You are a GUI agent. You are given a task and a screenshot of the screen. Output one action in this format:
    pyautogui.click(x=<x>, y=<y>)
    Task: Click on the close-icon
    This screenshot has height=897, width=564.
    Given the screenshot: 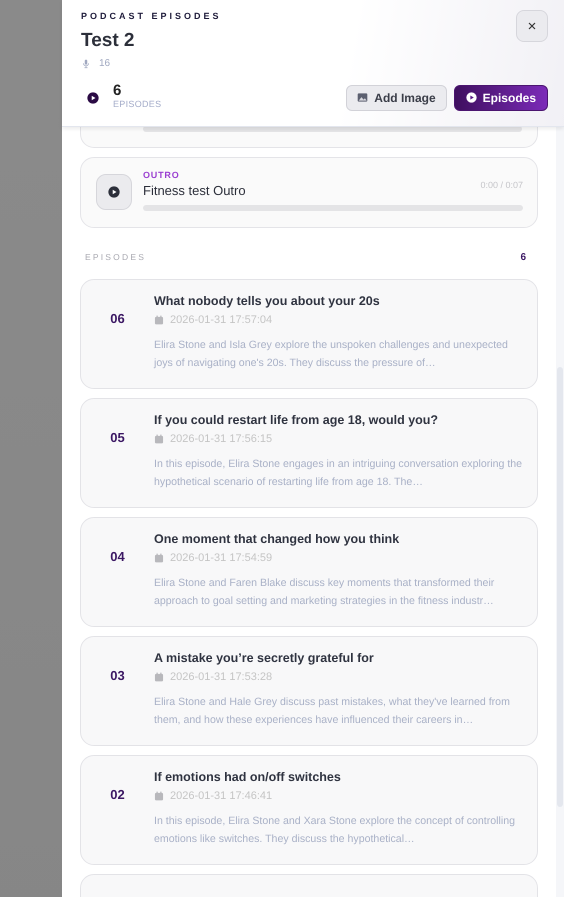 What is the action you would take?
    pyautogui.click(x=532, y=26)
    